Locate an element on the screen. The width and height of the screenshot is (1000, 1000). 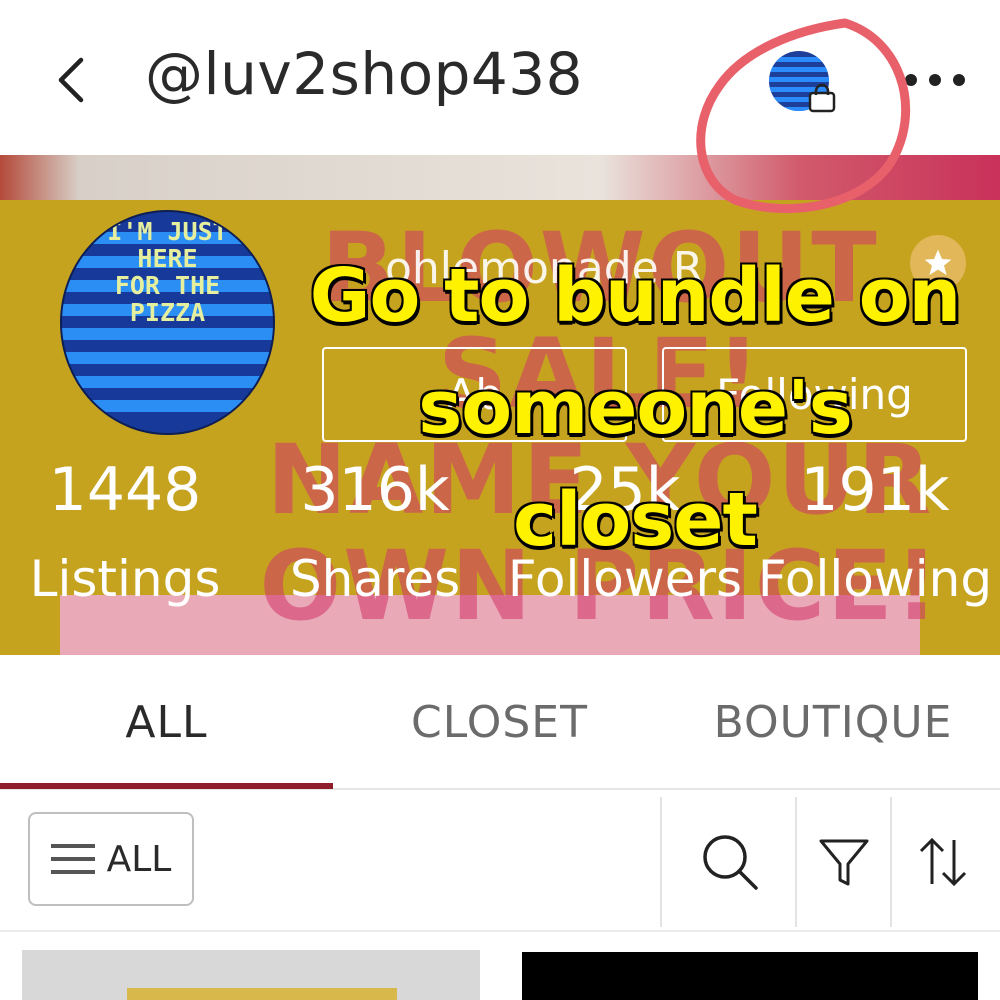
filter-icon is located at coordinates (844, 862).